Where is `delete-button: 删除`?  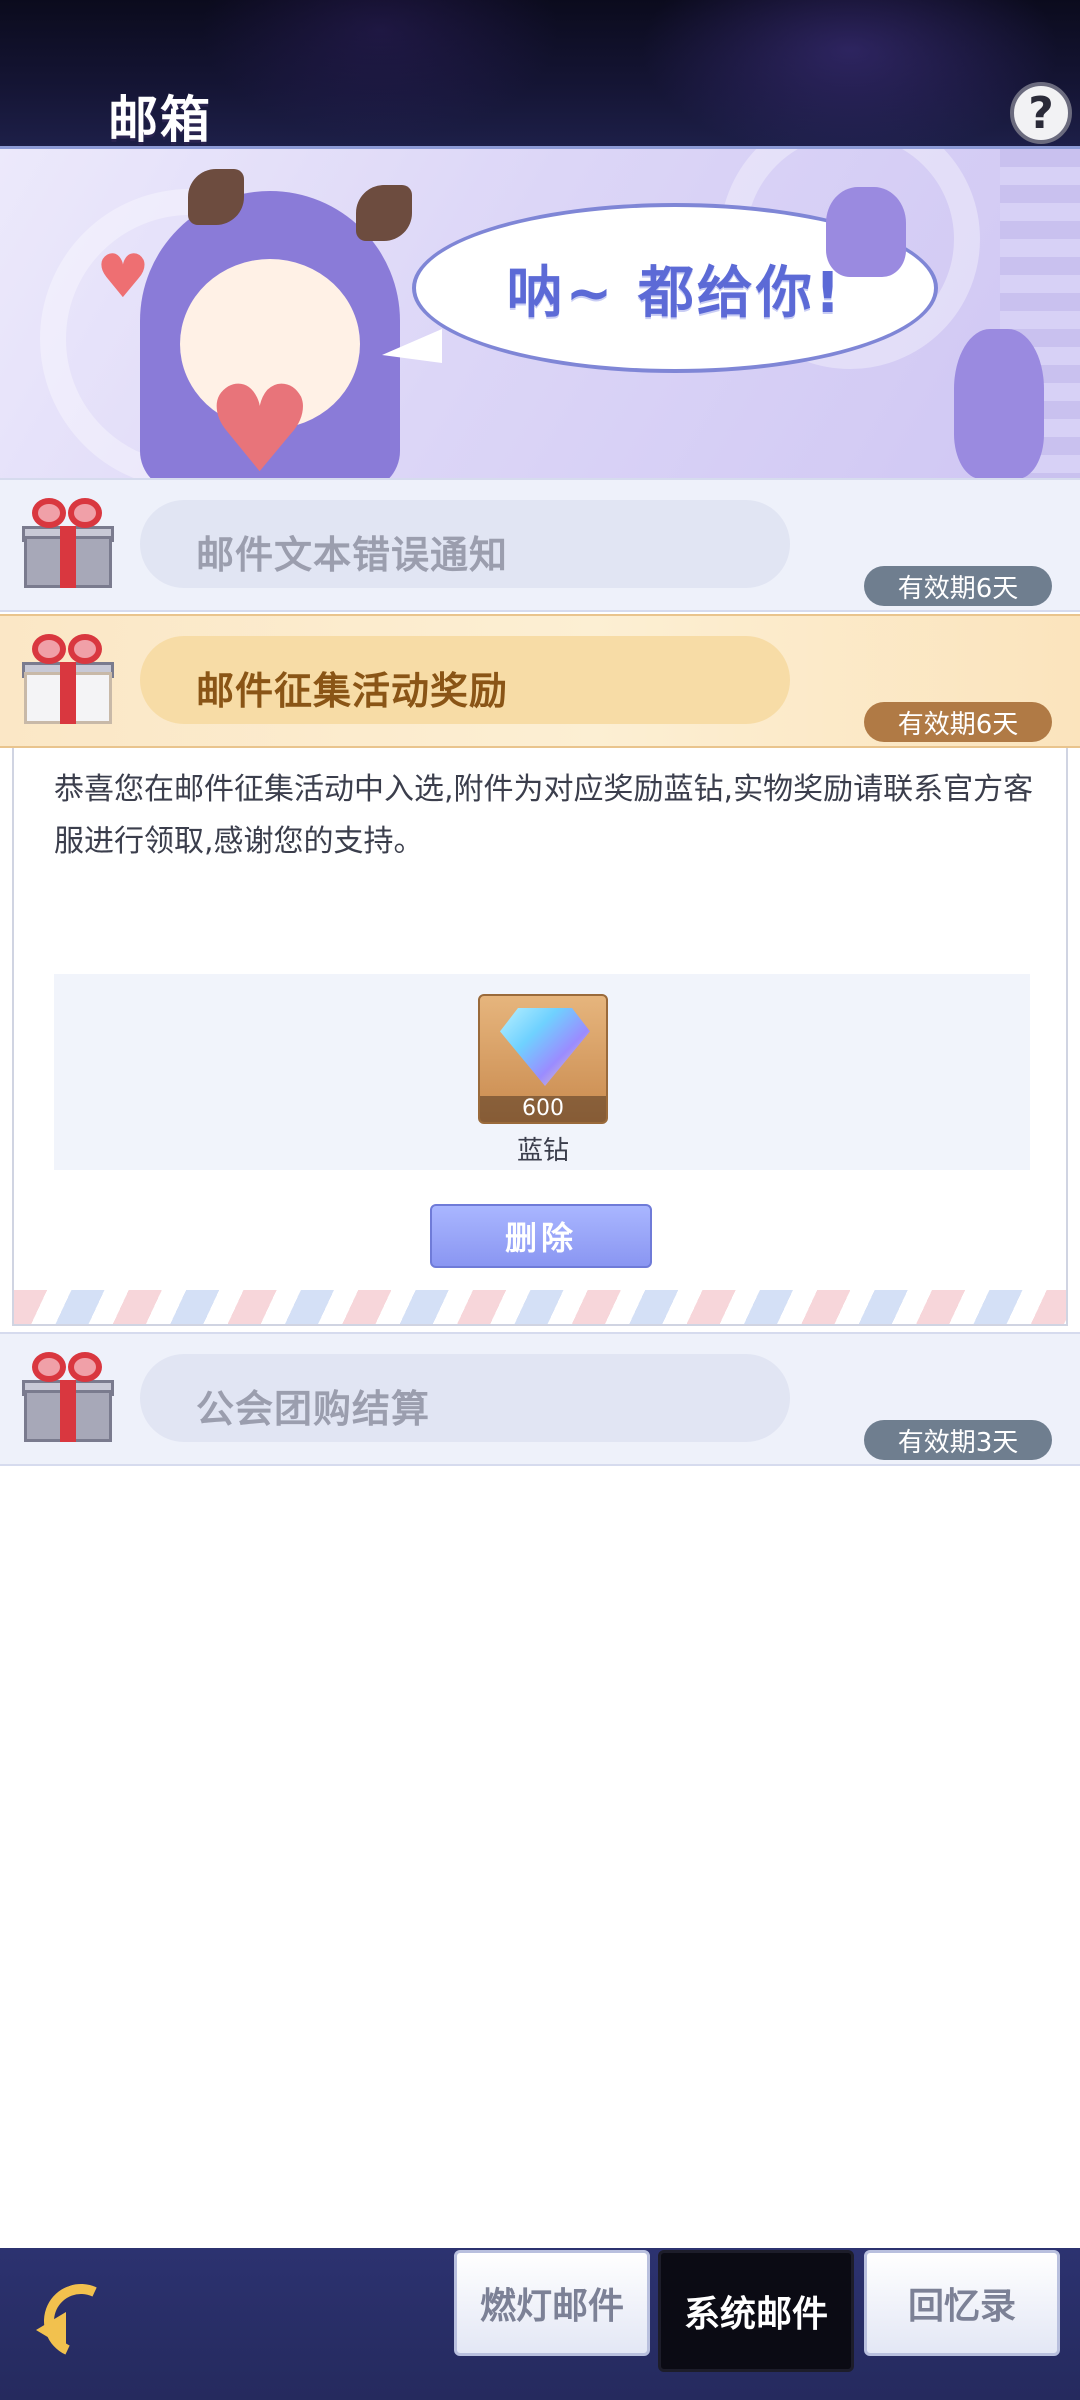 delete-button: 删除 is located at coordinates (541, 1236).